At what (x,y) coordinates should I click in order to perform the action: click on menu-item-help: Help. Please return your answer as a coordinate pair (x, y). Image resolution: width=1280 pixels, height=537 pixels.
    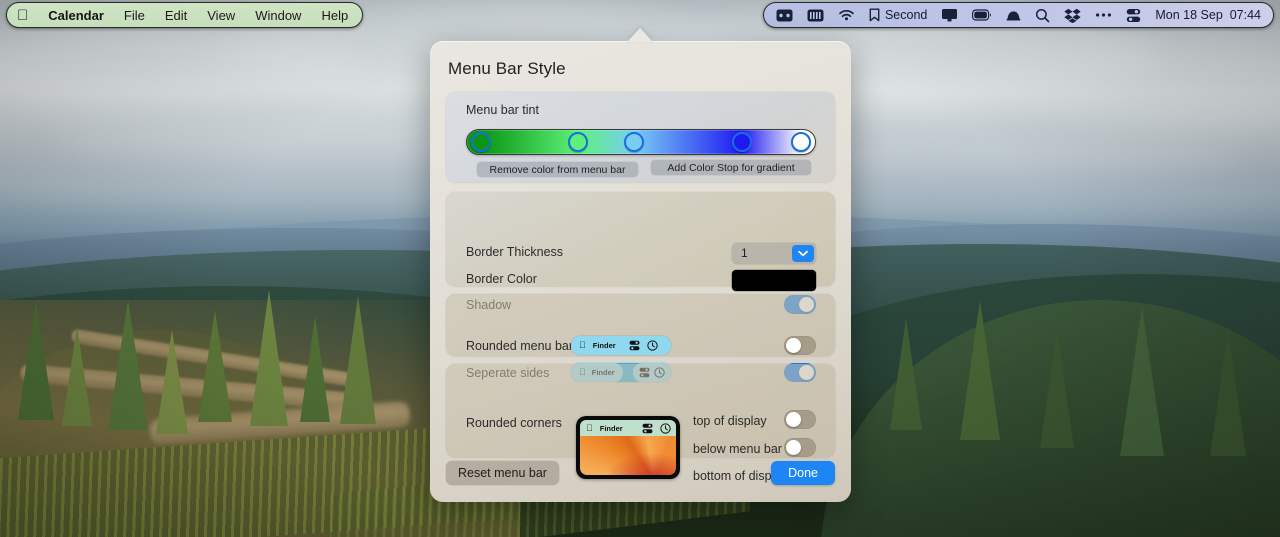
    Looking at the image, I should click on (334, 15).